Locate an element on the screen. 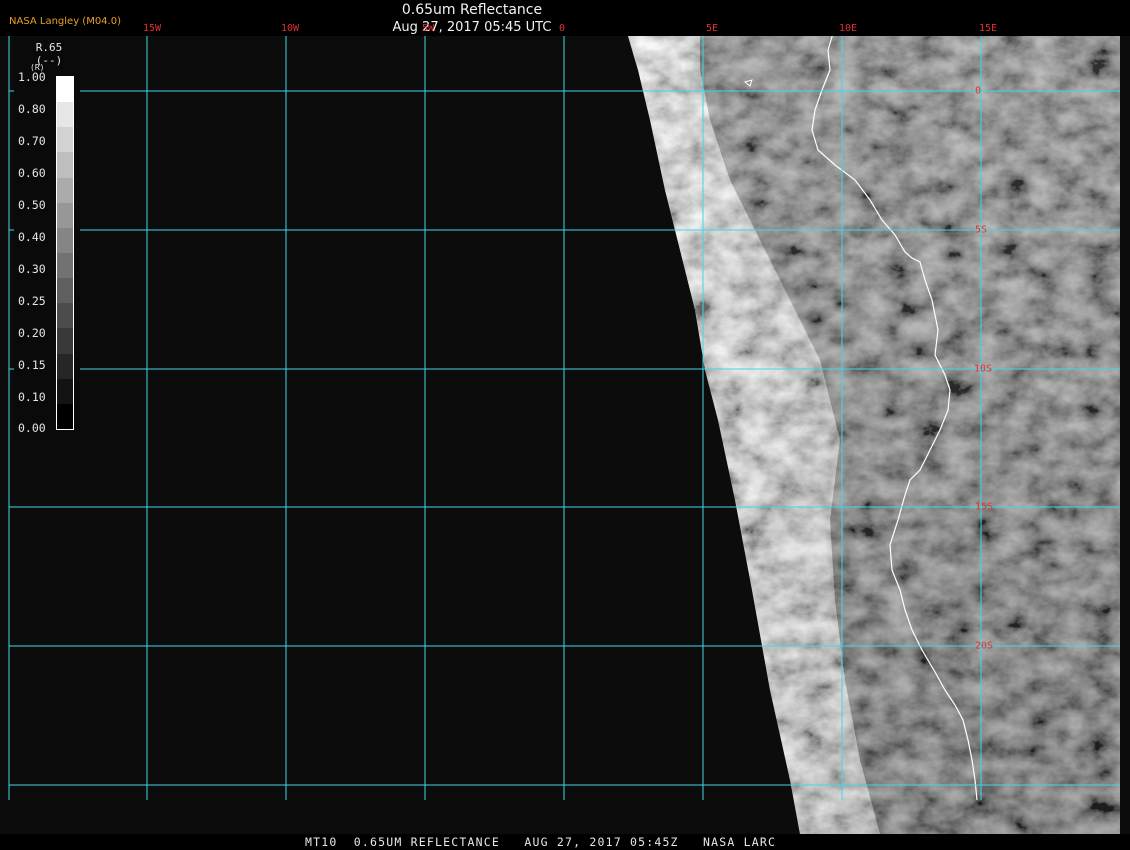 This screenshot has width=1130, height=850. lon-label-15w: 15W is located at coordinates (152, 28).